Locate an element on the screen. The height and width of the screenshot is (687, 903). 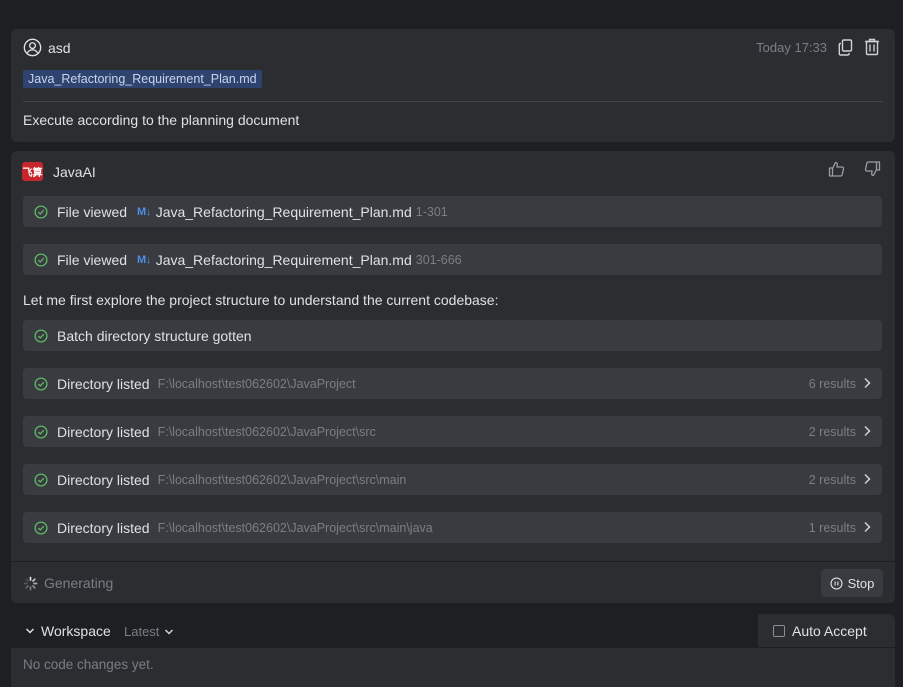
user-name: asd is located at coordinates (59, 47).